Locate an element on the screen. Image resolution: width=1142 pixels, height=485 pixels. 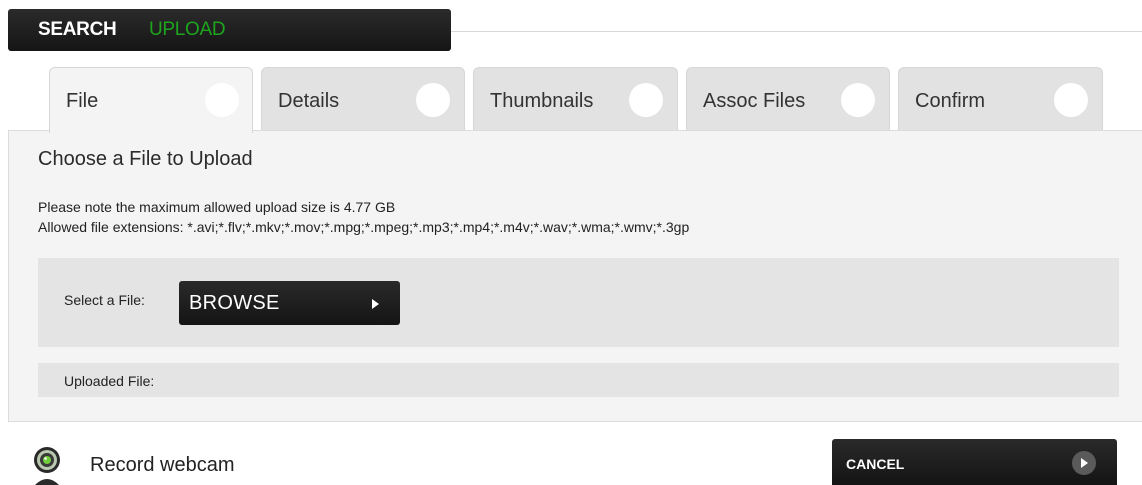
cancel-button: CANCEL is located at coordinates (974, 462).